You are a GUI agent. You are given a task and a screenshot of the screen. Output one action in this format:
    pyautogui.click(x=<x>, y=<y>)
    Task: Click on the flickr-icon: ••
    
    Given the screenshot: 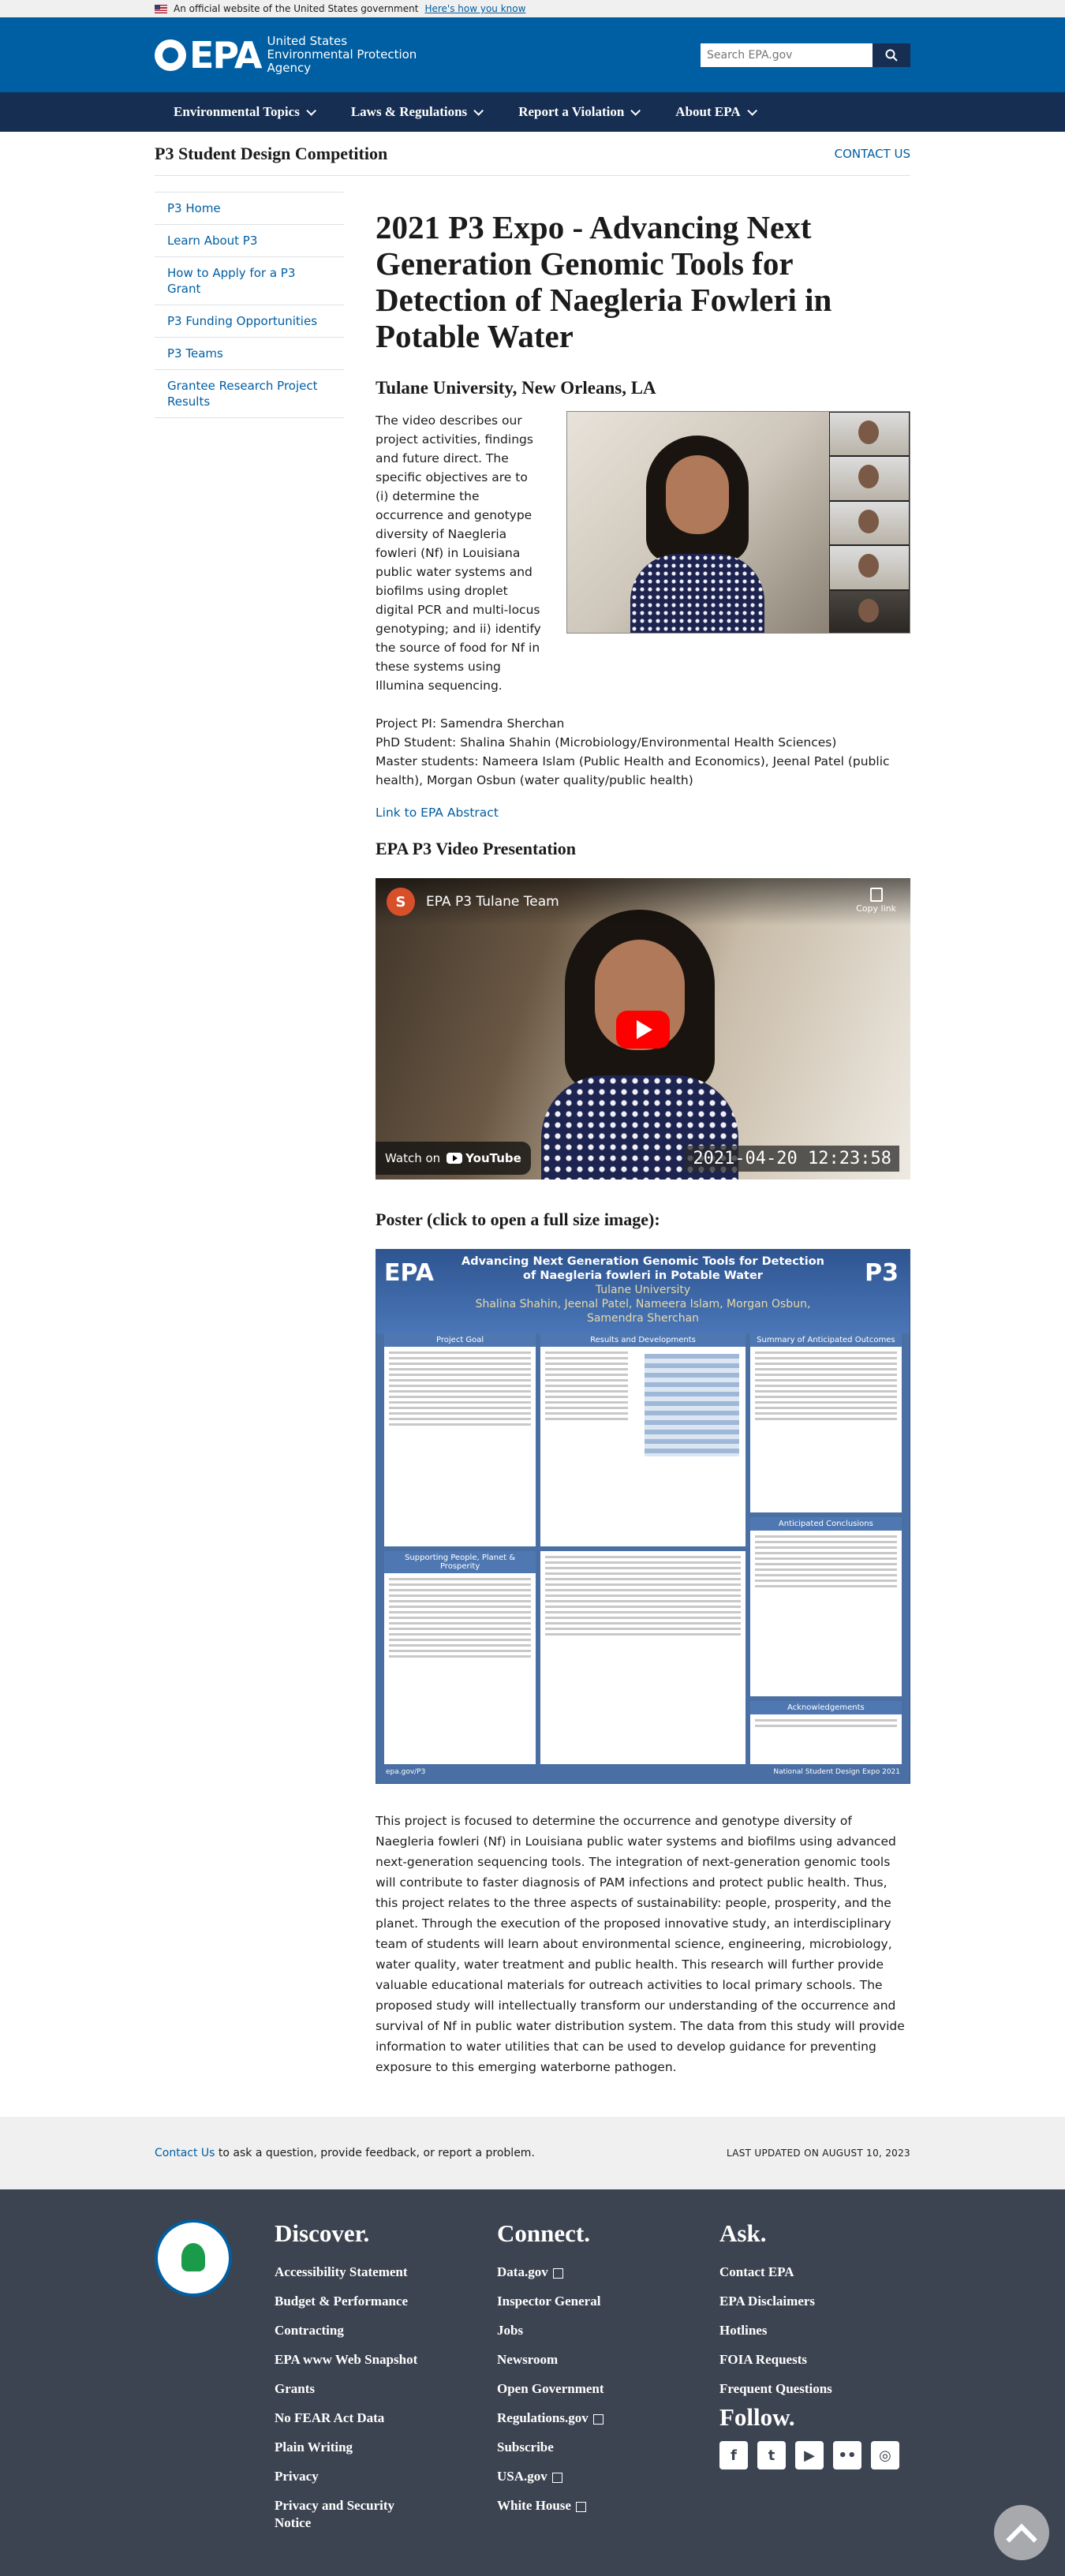 What is the action you would take?
    pyautogui.click(x=847, y=2455)
    